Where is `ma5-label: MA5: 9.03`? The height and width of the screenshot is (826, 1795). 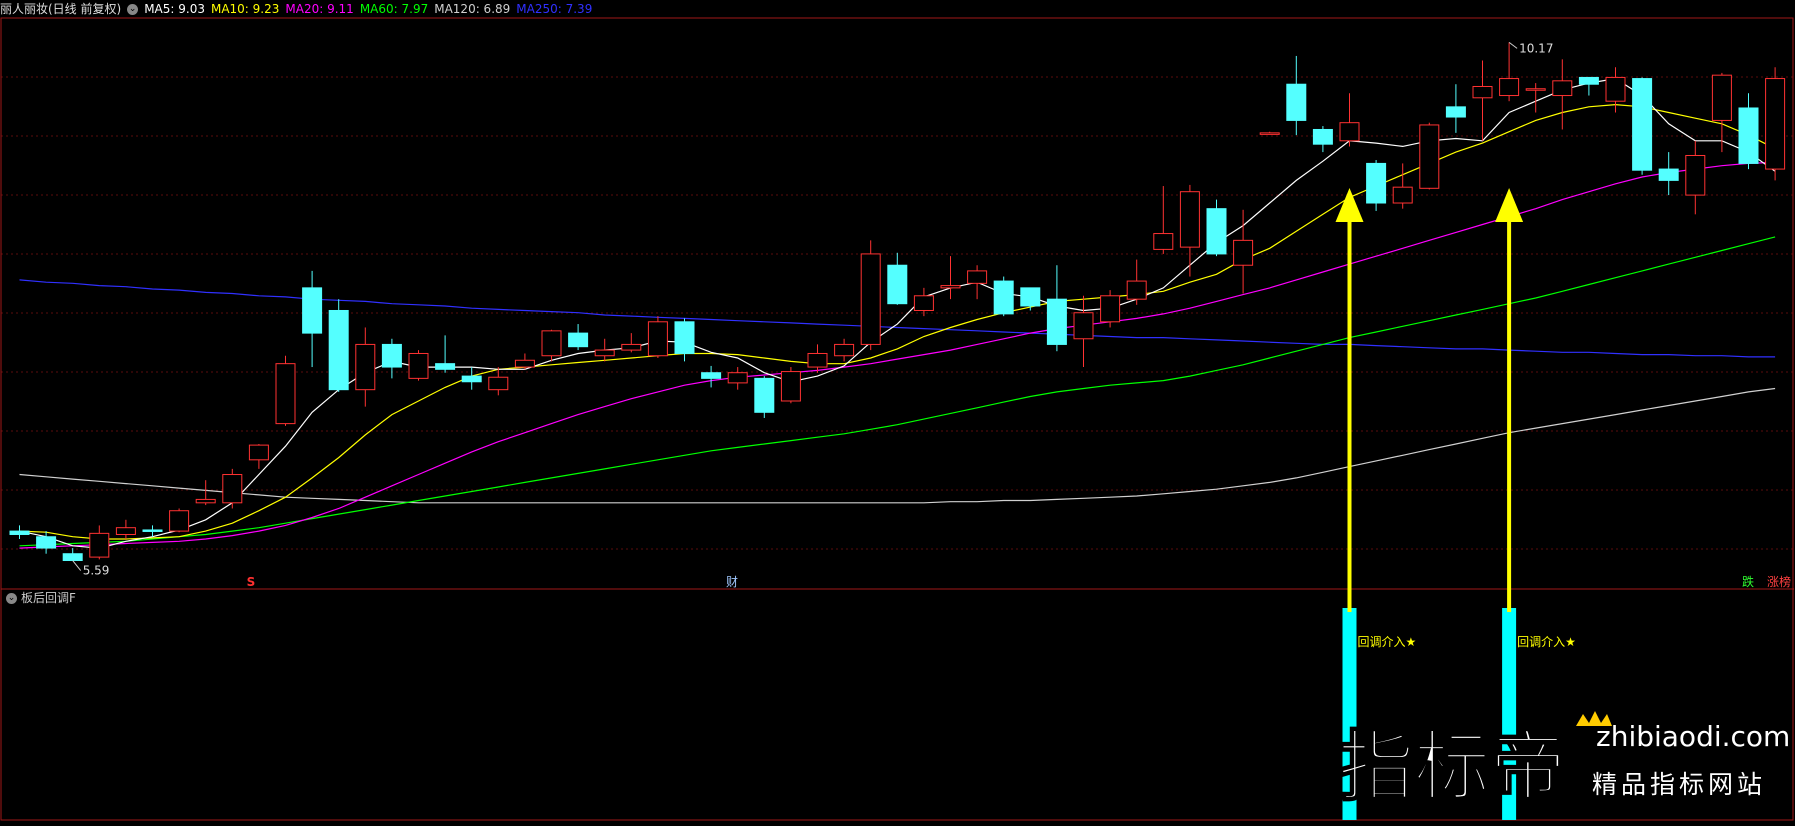 ma5-label: MA5: 9.03 is located at coordinates (174, 9).